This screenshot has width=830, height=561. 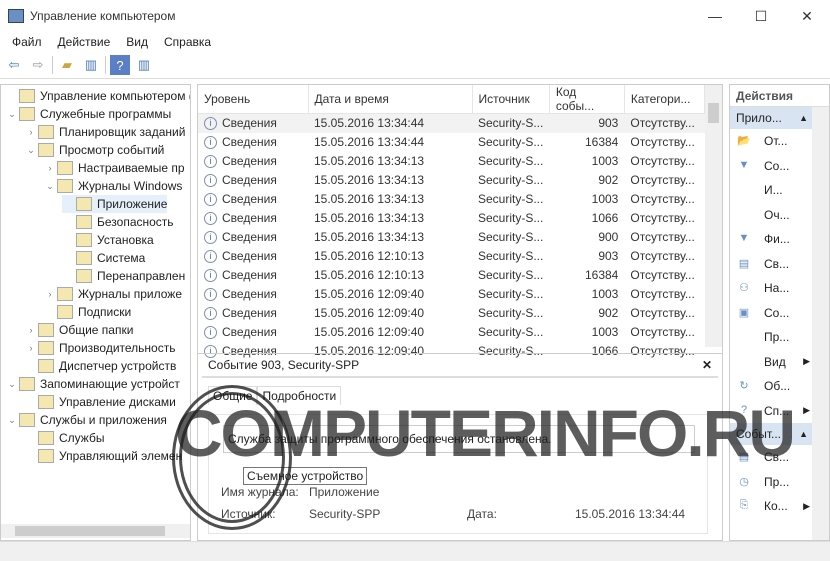 I want to click on tree-item: ⌄ Служебные программы, so click(x=88, y=114).